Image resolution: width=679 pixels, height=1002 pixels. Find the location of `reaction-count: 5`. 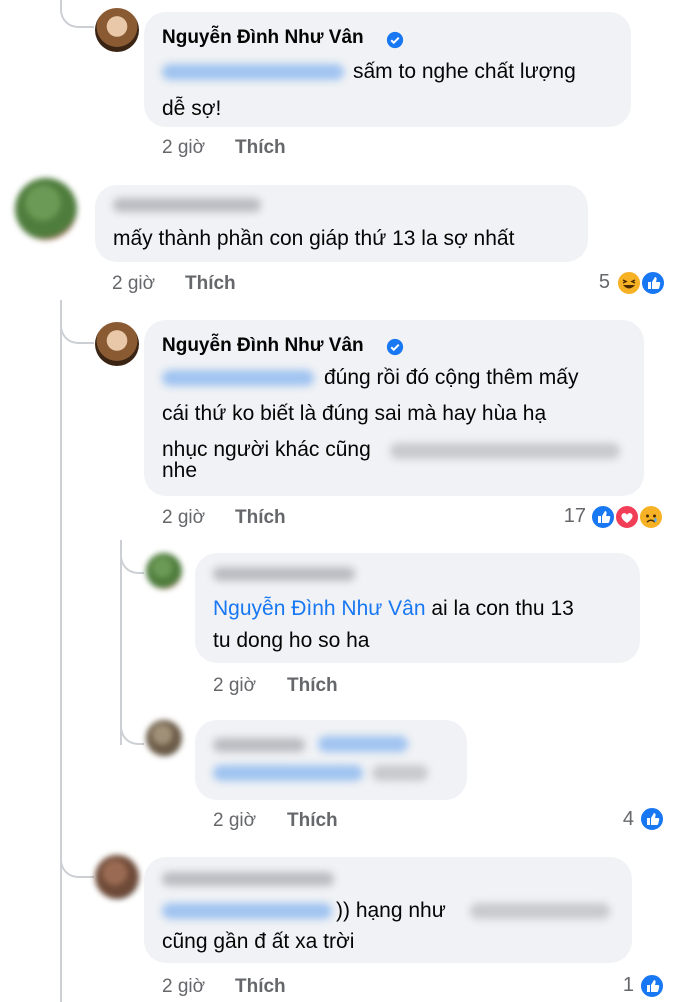

reaction-count: 5 is located at coordinates (595, 282).